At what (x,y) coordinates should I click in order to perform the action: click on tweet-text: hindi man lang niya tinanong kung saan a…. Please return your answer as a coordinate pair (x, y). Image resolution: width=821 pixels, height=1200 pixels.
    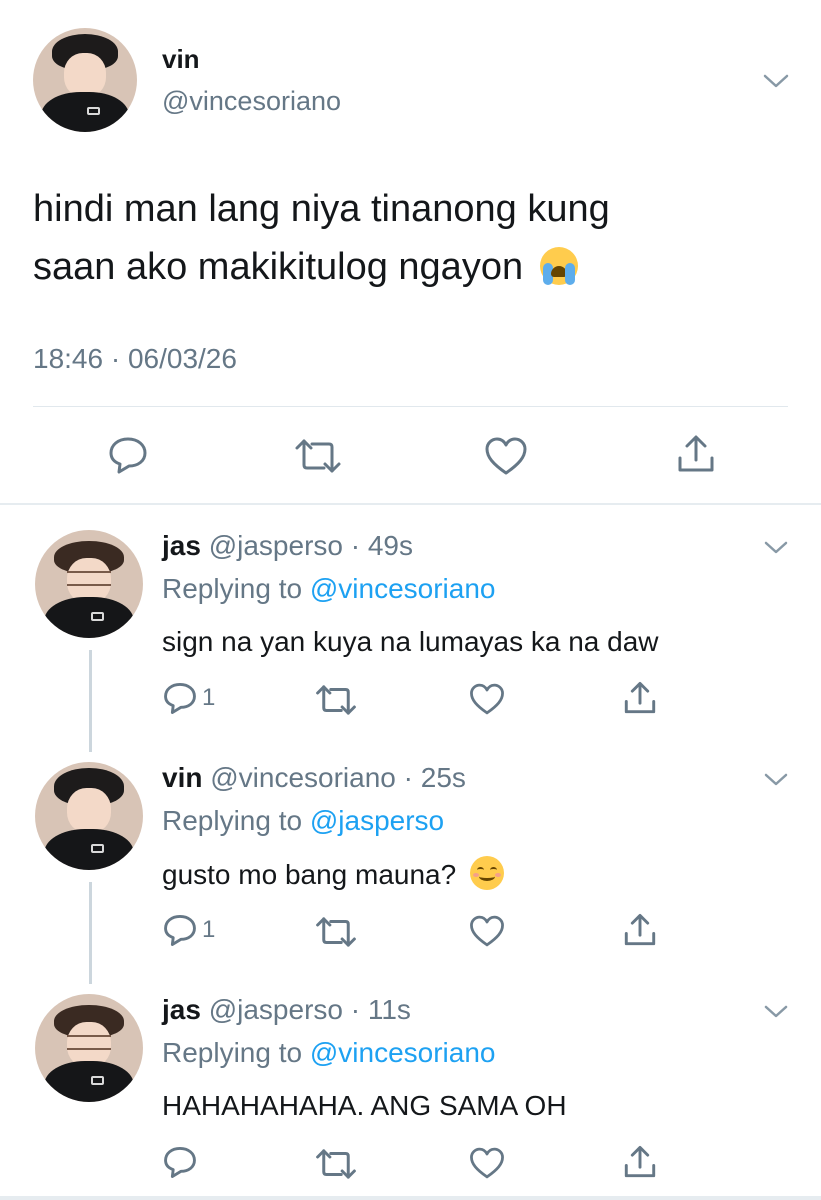
    Looking at the image, I should click on (383, 238).